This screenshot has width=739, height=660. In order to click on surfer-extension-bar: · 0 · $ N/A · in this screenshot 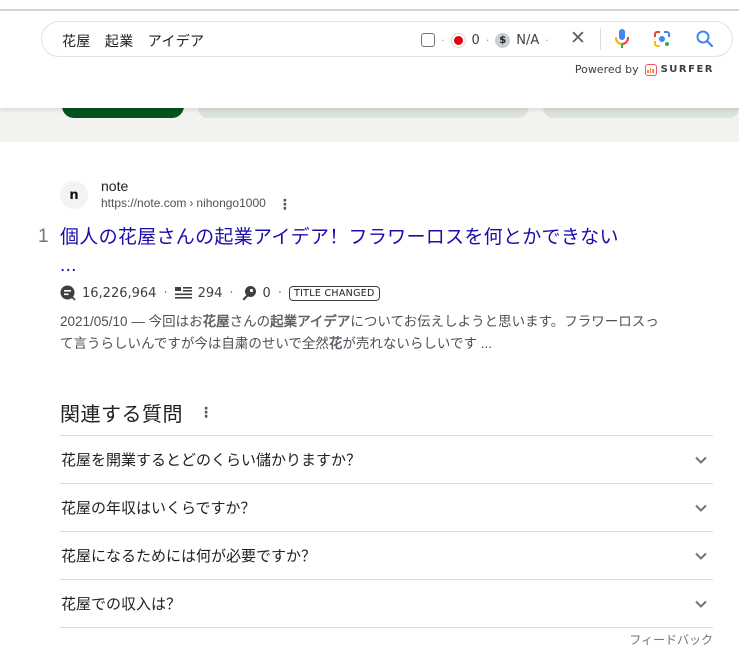, I will do `click(488, 40)`.